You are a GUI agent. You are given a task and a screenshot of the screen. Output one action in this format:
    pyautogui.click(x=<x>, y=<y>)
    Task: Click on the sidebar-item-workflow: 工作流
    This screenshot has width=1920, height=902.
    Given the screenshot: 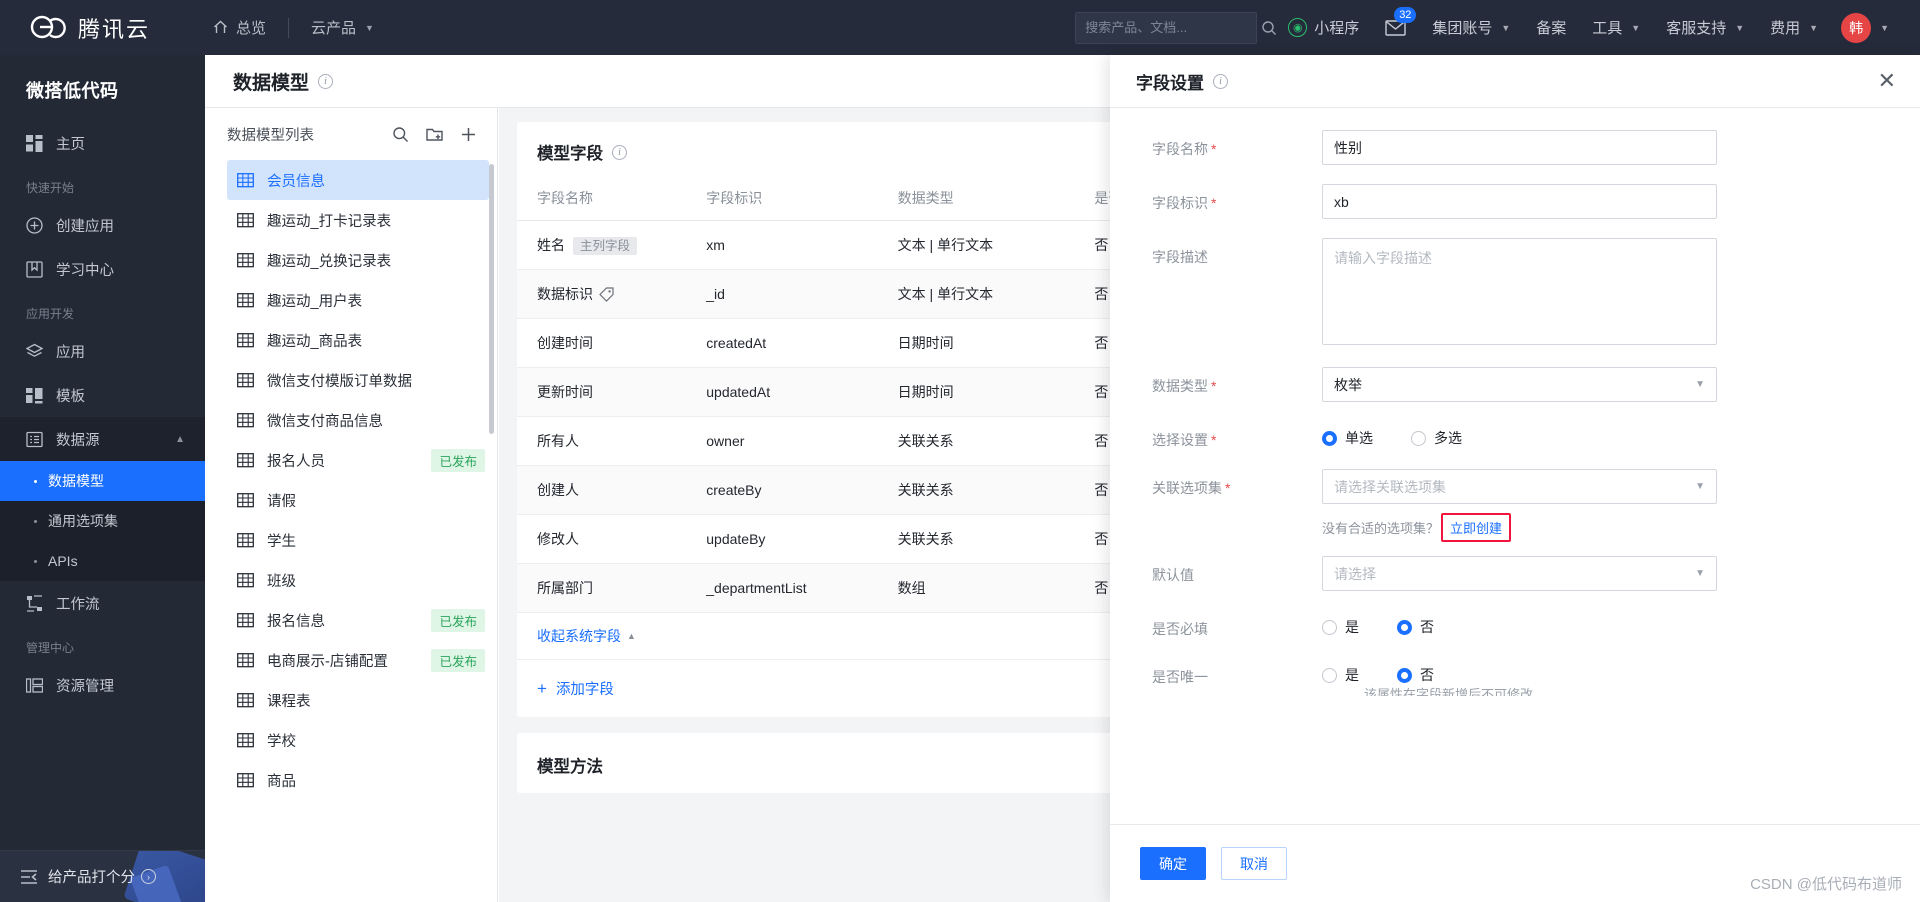 What is the action you would take?
    pyautogui.click(x=102, y=603)
    